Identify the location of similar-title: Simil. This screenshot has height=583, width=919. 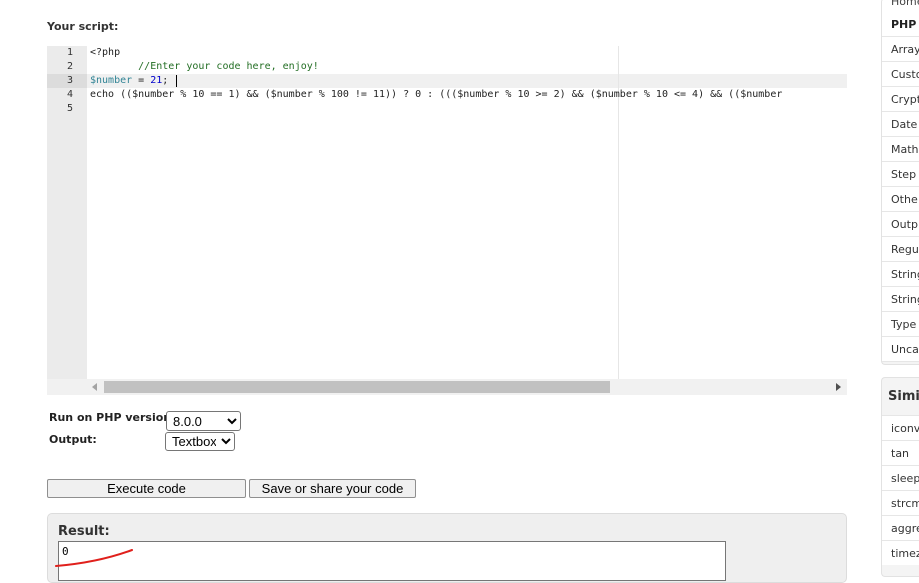
(903, 396).